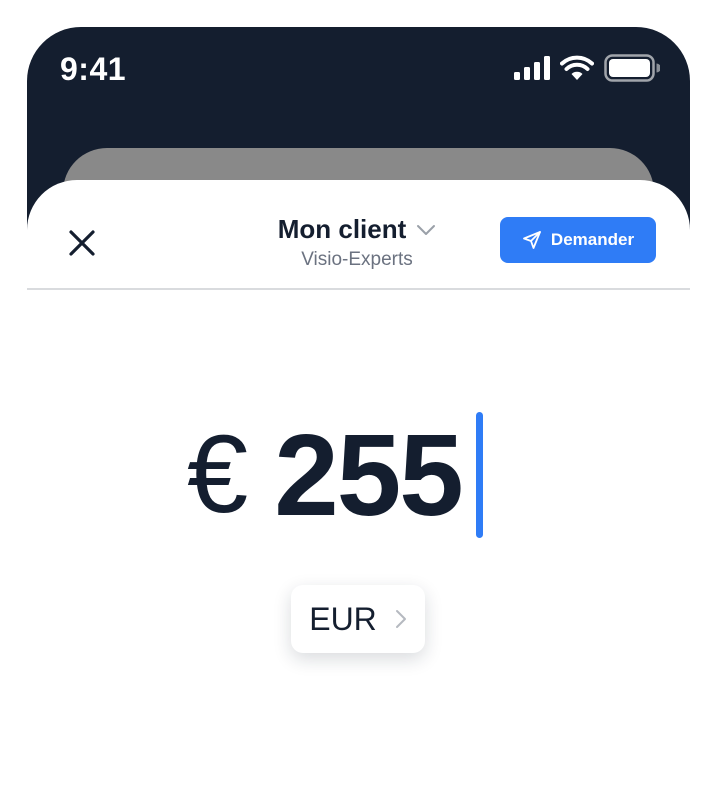  What do you see at coordinates (532, 240) in the screenshot?
I see `send-icon` at bounding box center [532, 240].